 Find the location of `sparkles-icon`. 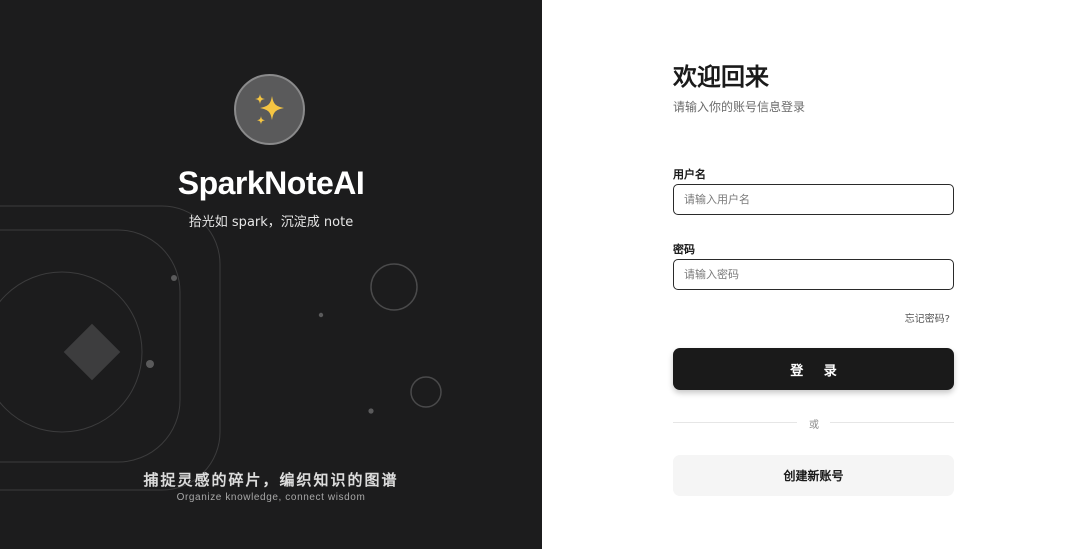

sparkles-icon is located at coordinates (269, 108).